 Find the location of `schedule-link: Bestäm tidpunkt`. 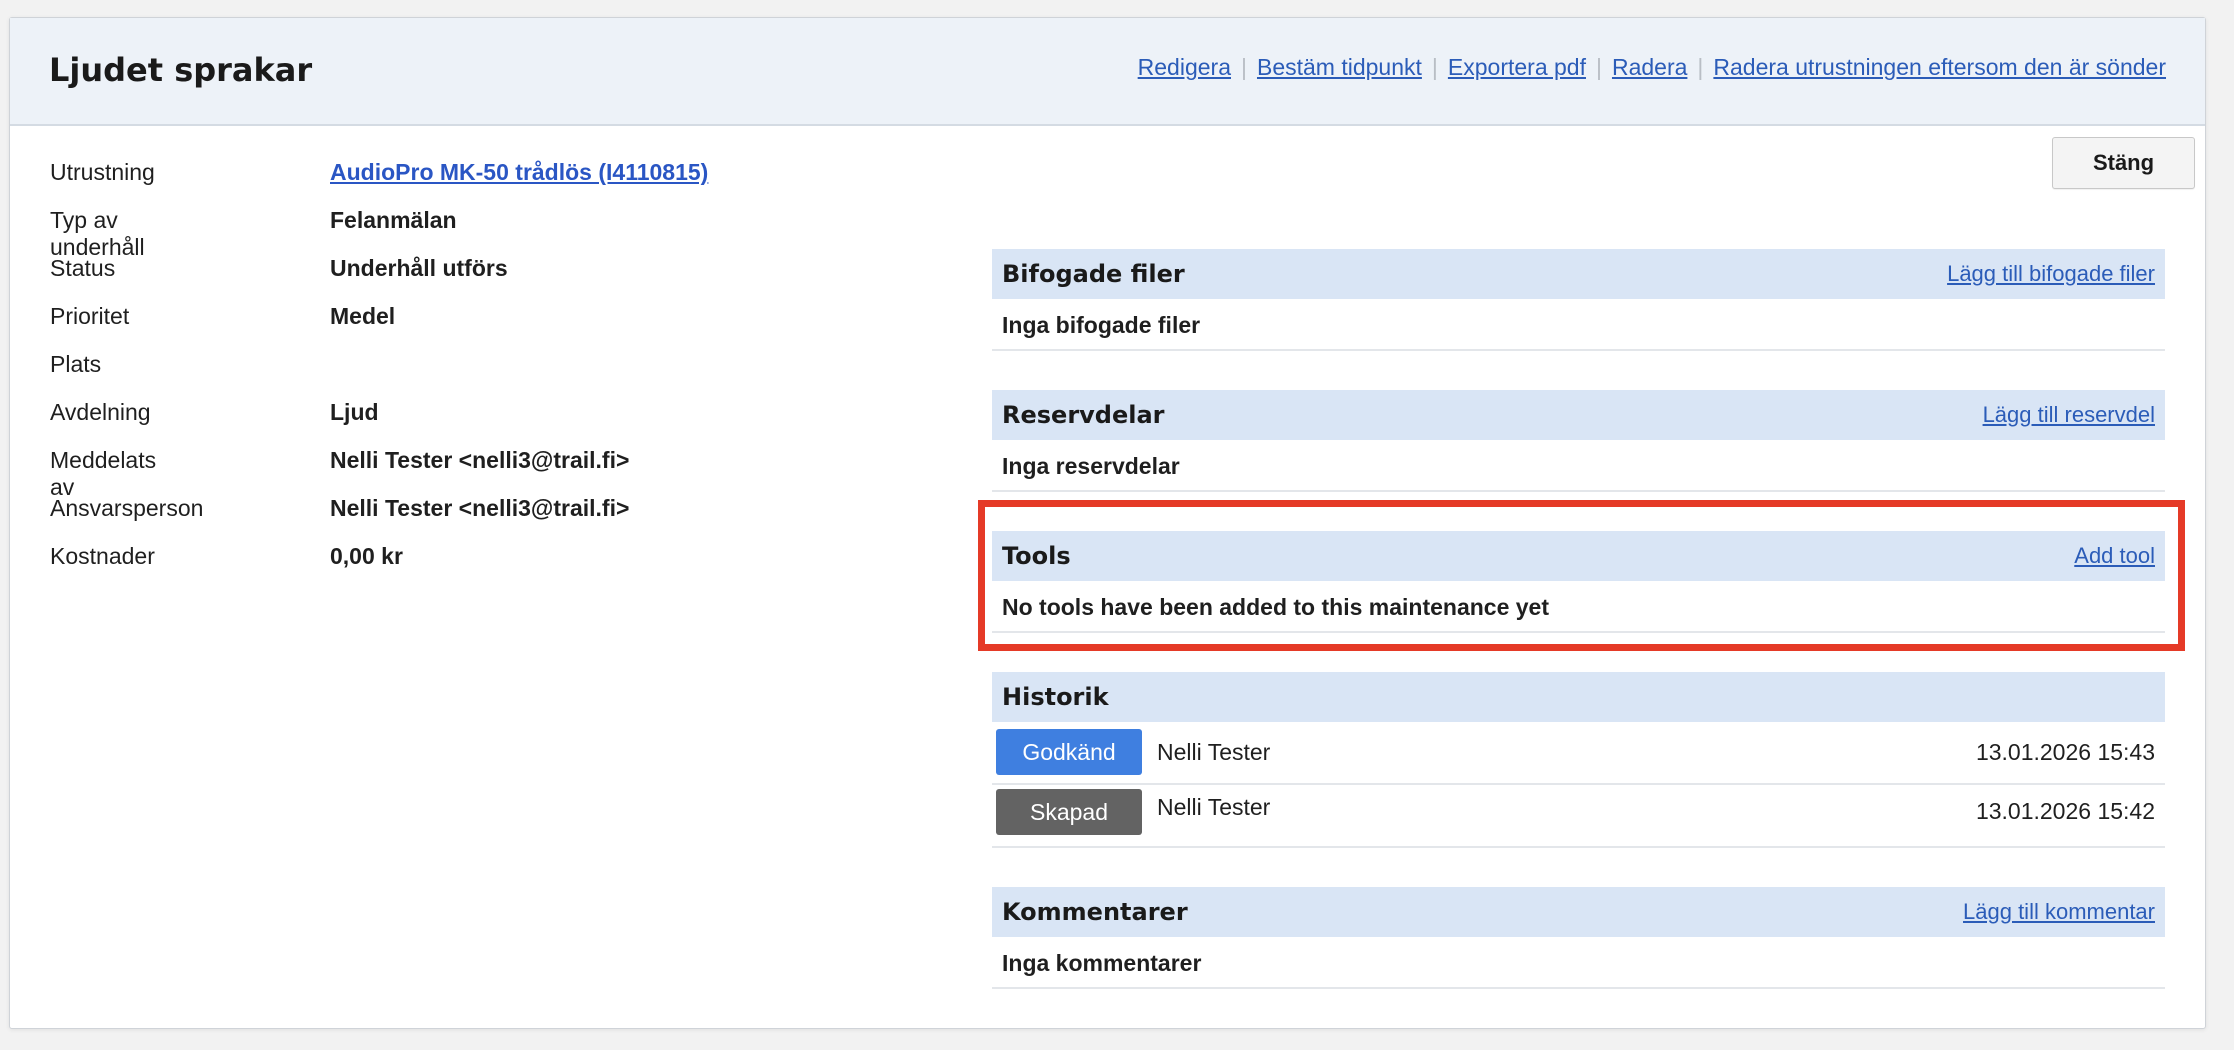

schedule-link: Bestäm tidpunkt is located at coordinates (1339, 67).